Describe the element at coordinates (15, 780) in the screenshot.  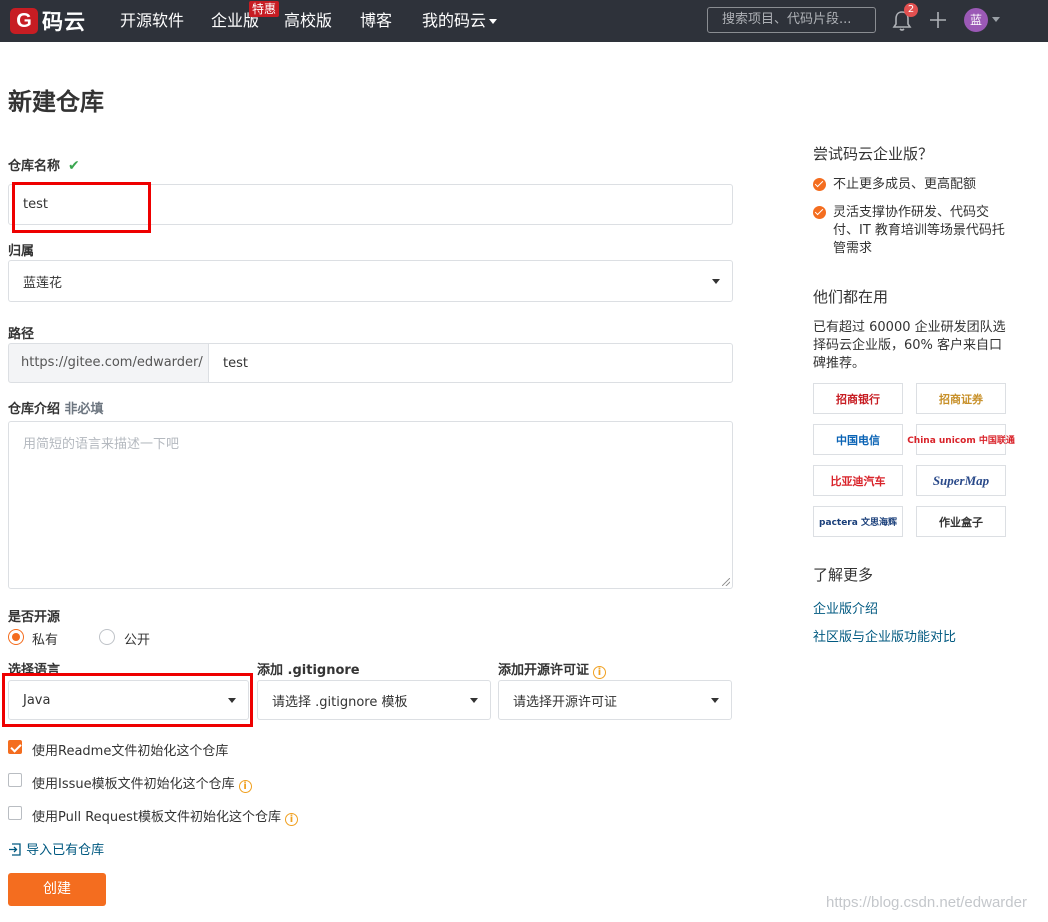
I see `checkbox-issue-template` at that location.